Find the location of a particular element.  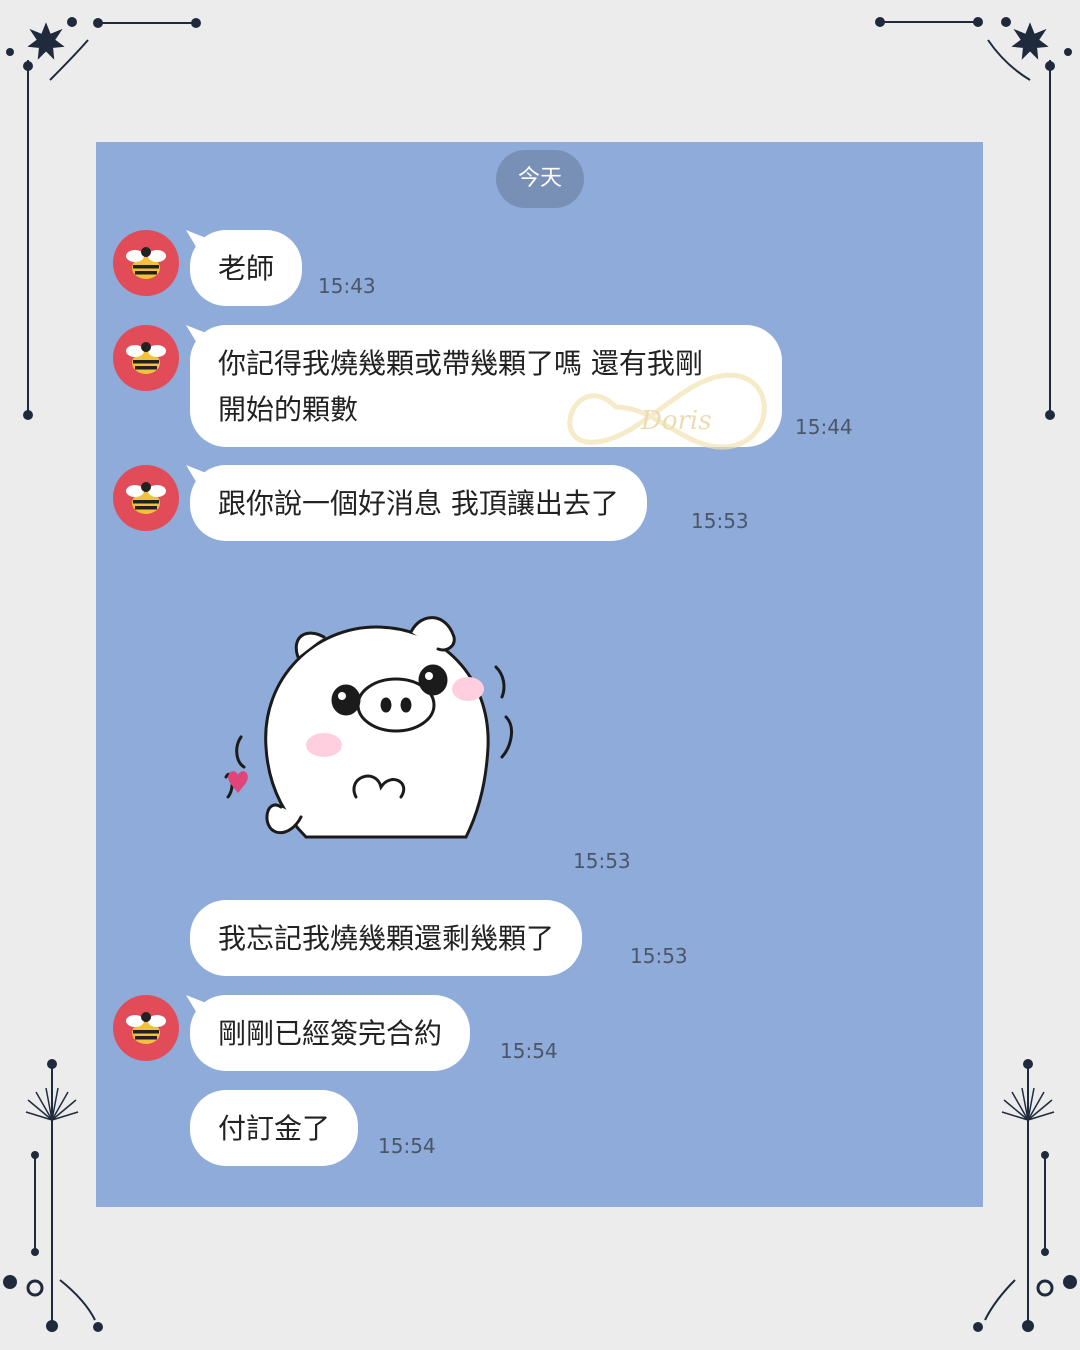

message-bubble: 付訂金了 is located at coordinates (274, 1128).